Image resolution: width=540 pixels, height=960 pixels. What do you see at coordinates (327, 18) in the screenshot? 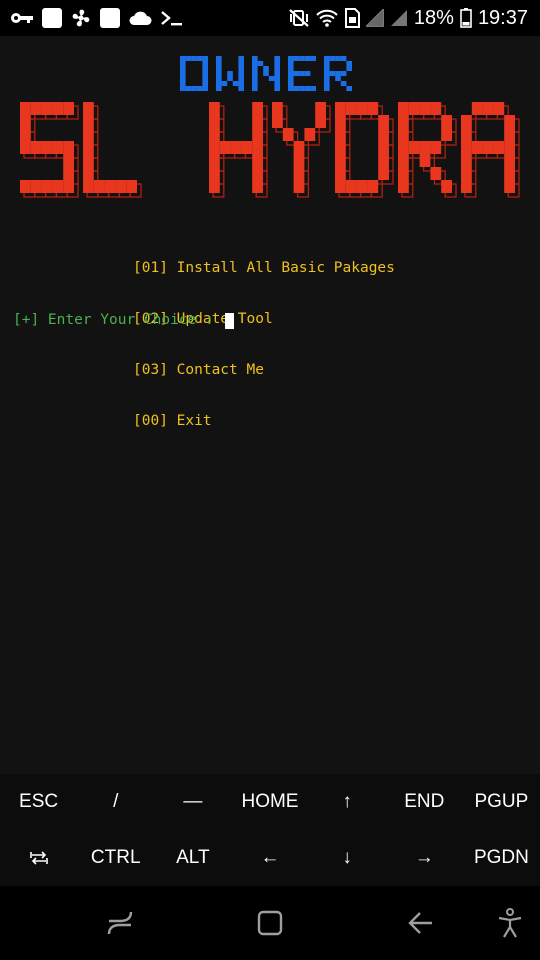
I see `wifi-icon` at bounding box center [327, 18].